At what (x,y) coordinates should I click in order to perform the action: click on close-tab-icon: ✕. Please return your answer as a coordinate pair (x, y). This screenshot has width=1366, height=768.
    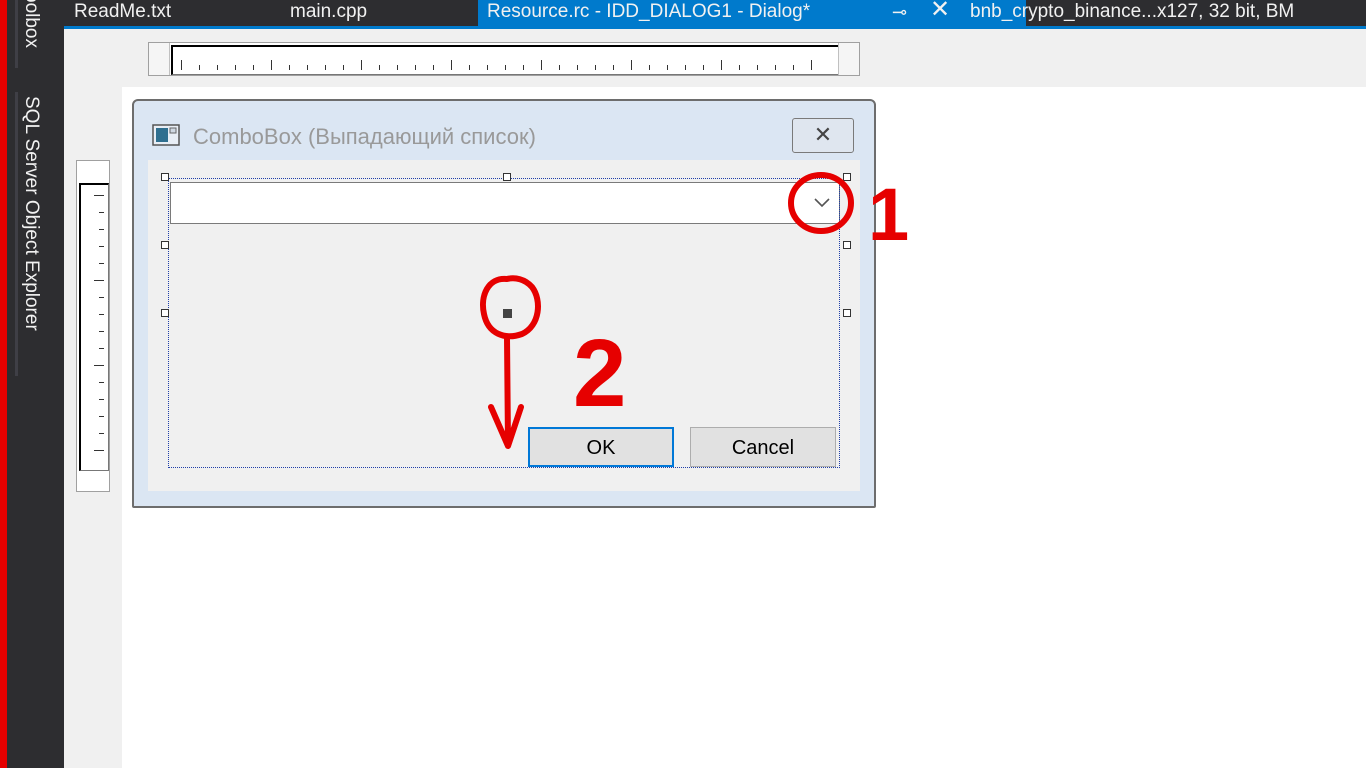
    Looking at the image, I should click on (940, 11).